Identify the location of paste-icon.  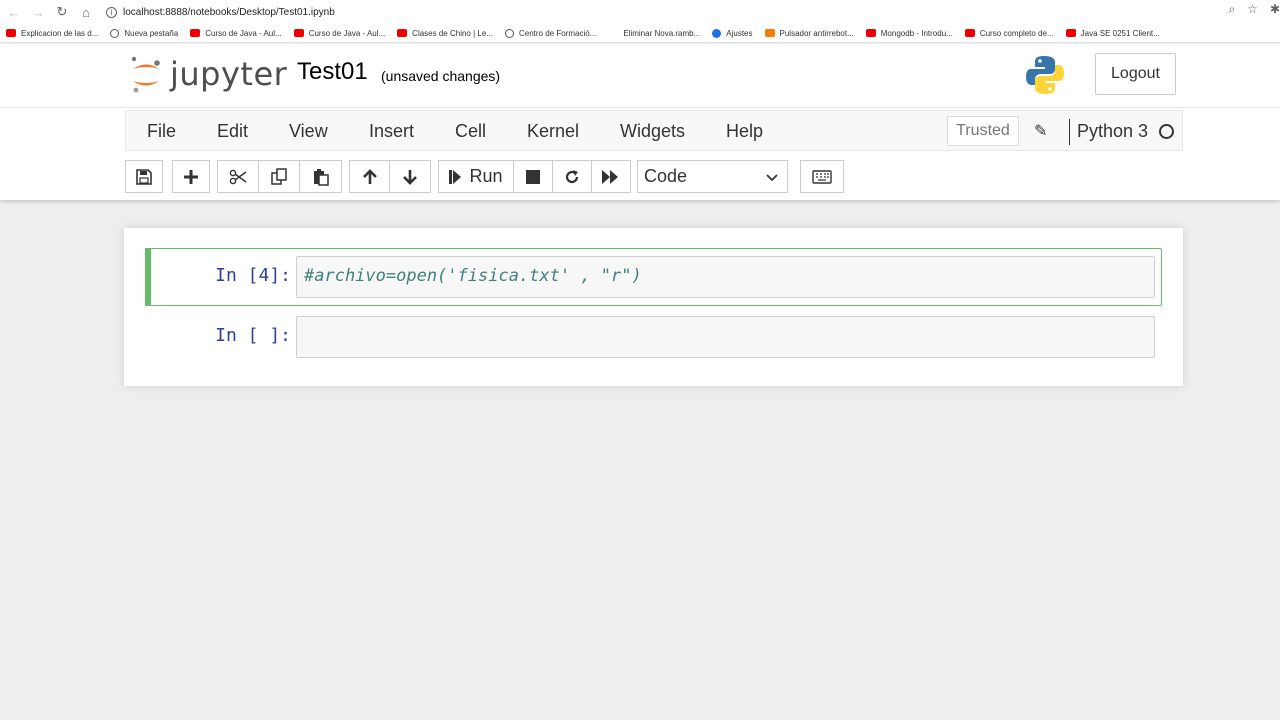
(321, 177).